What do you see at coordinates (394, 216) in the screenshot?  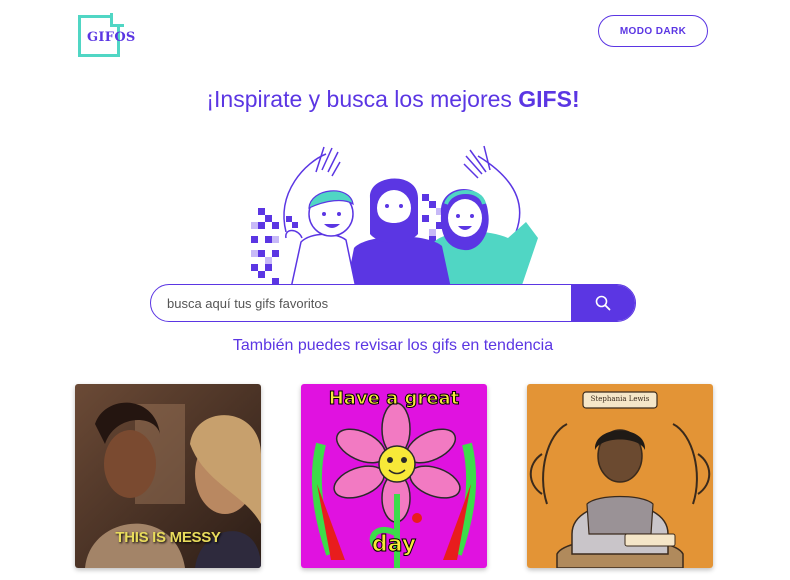 I see `hero-illustration` at bounding box center [394, 216].